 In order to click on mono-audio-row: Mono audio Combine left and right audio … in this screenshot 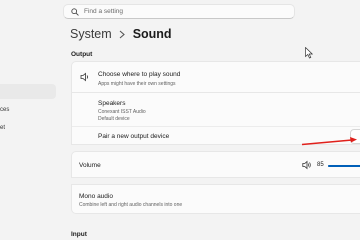, I will do `click(215, 199)`.